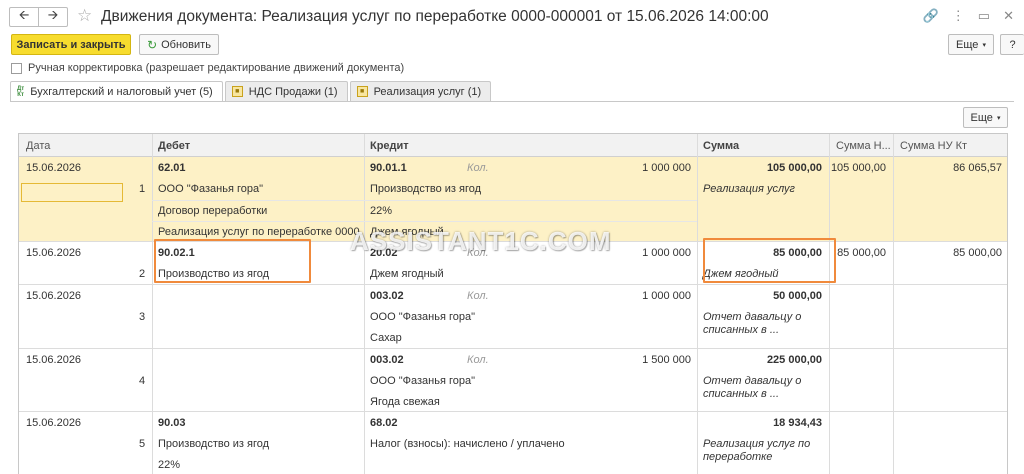 The width and height of the screenshot is (1024, 474). What do you see at coordinates (152, 44) in the screenshot?
I see `refresh-icon: ↻` at bounding box center [152, 44].